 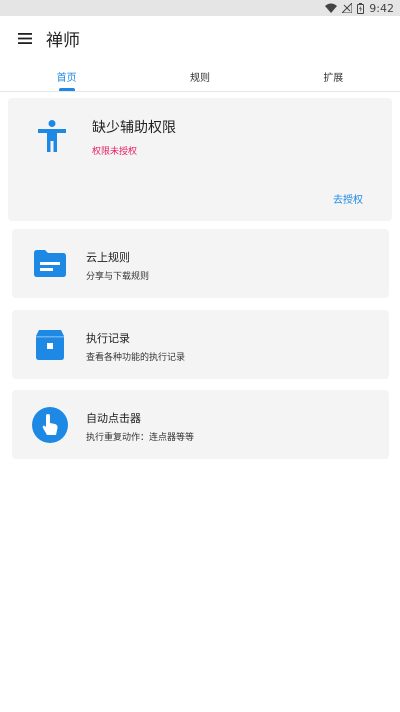 I want to click on tab-indicator, so click(x=66, y=89).